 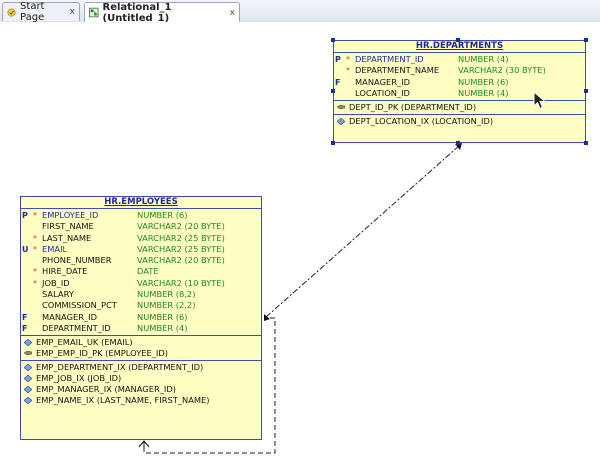 I want to click on column-row: COMMISSION_PCT NUMBER (2,2), so click(x=141, y=305).